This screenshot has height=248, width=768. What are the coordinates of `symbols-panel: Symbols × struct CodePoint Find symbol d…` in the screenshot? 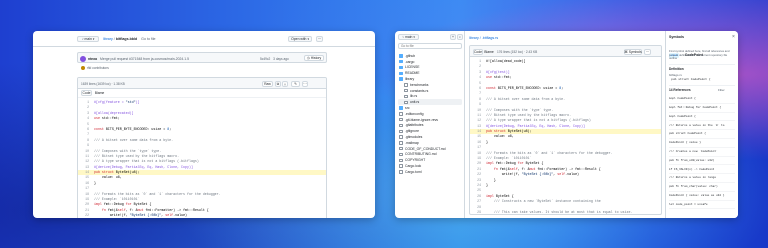 It's located at (701, 124).